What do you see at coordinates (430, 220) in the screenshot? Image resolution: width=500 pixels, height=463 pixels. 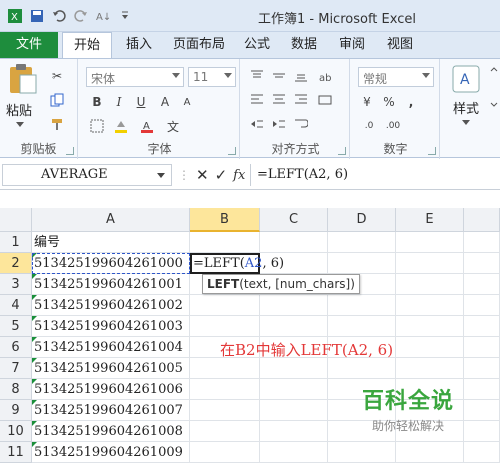 I see `column-header-e: E` at bounding box center [430, 220].